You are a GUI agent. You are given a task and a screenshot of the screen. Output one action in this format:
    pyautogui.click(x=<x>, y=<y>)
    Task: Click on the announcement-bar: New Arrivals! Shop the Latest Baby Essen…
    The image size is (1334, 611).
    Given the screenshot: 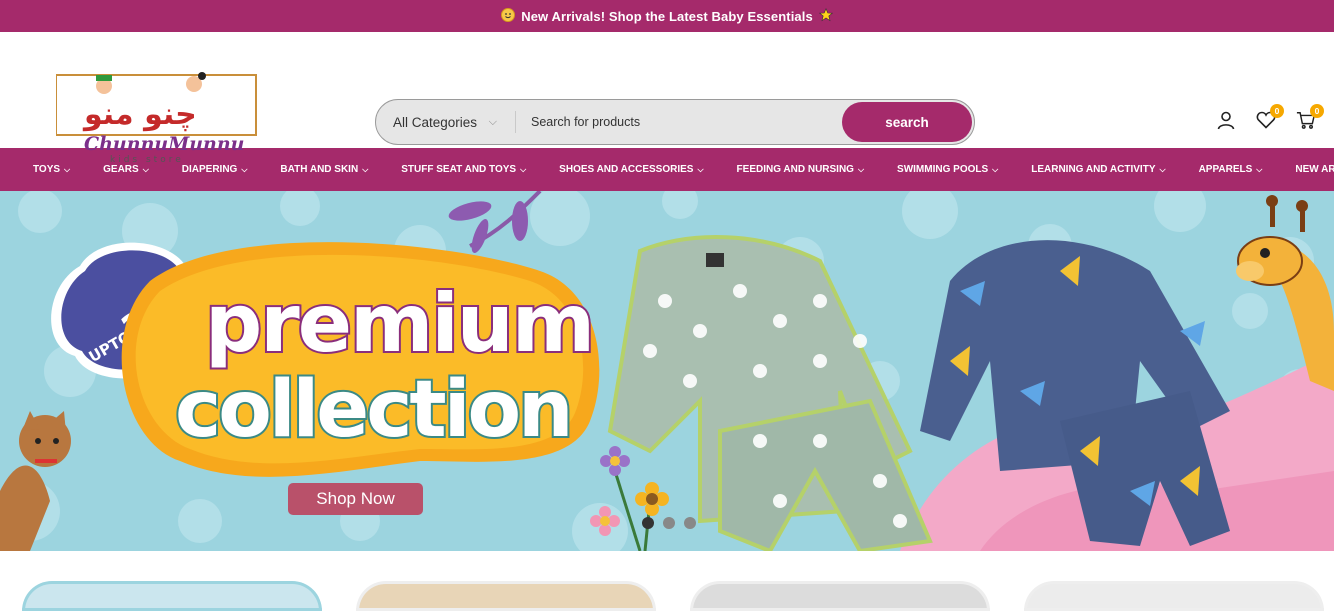 What is the action you would take?
    pyautogui.click(x=667, y=16)
    